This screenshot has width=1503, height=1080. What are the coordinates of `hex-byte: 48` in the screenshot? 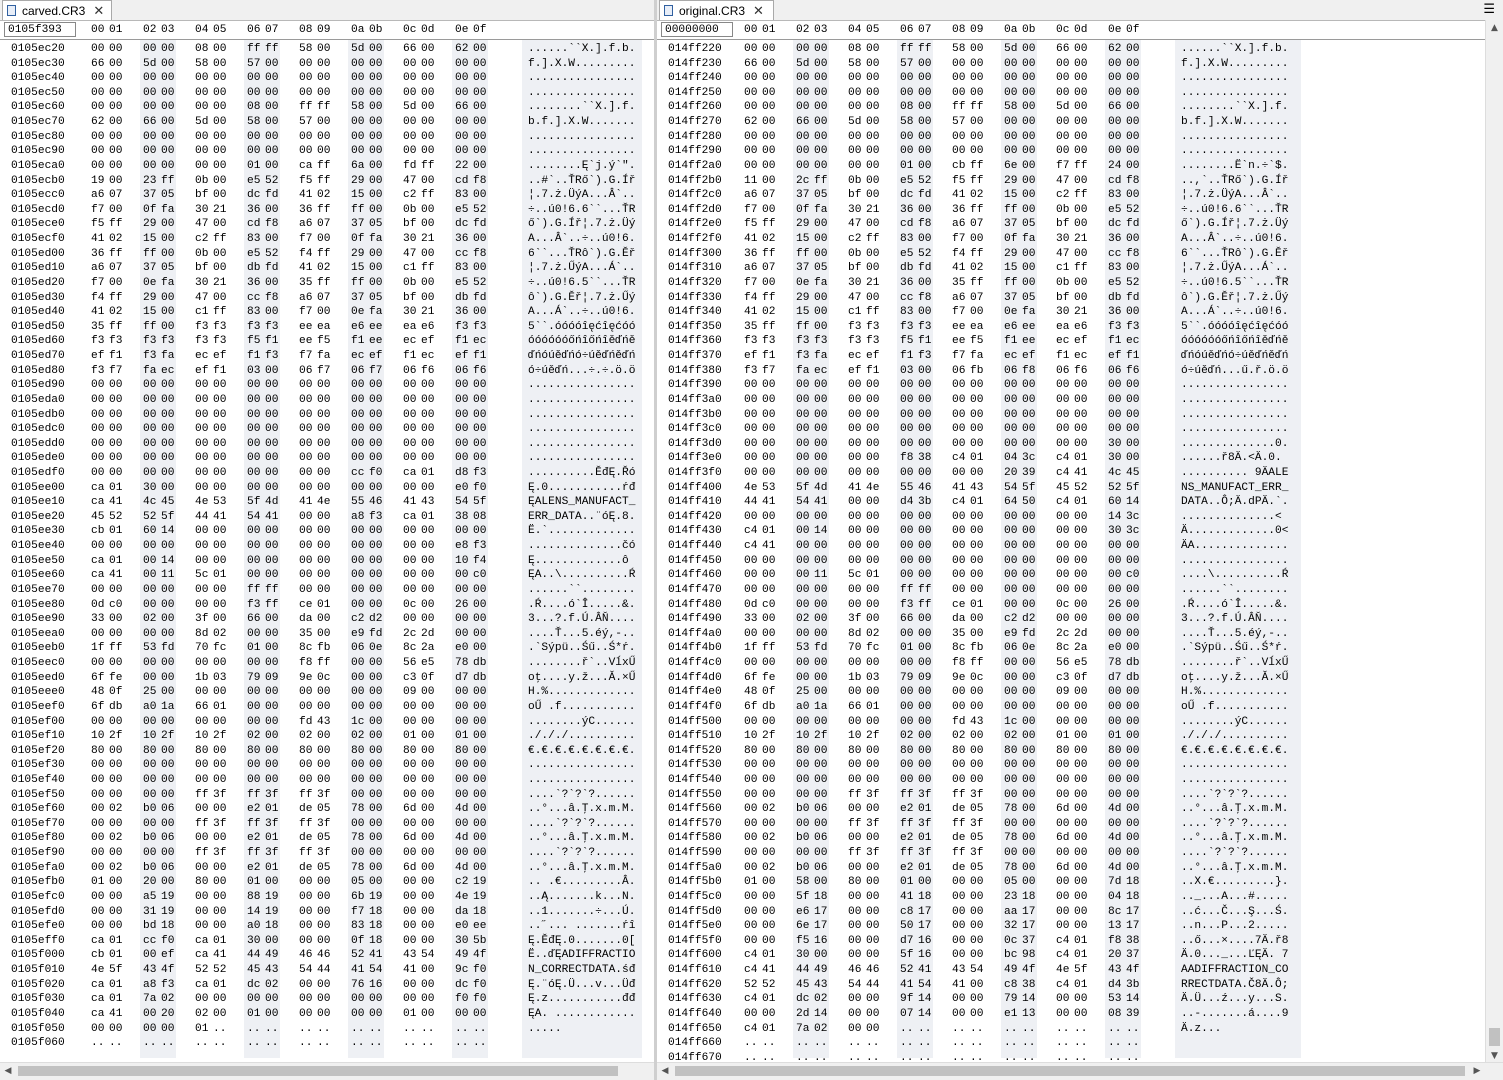 It's located at (752, 692).